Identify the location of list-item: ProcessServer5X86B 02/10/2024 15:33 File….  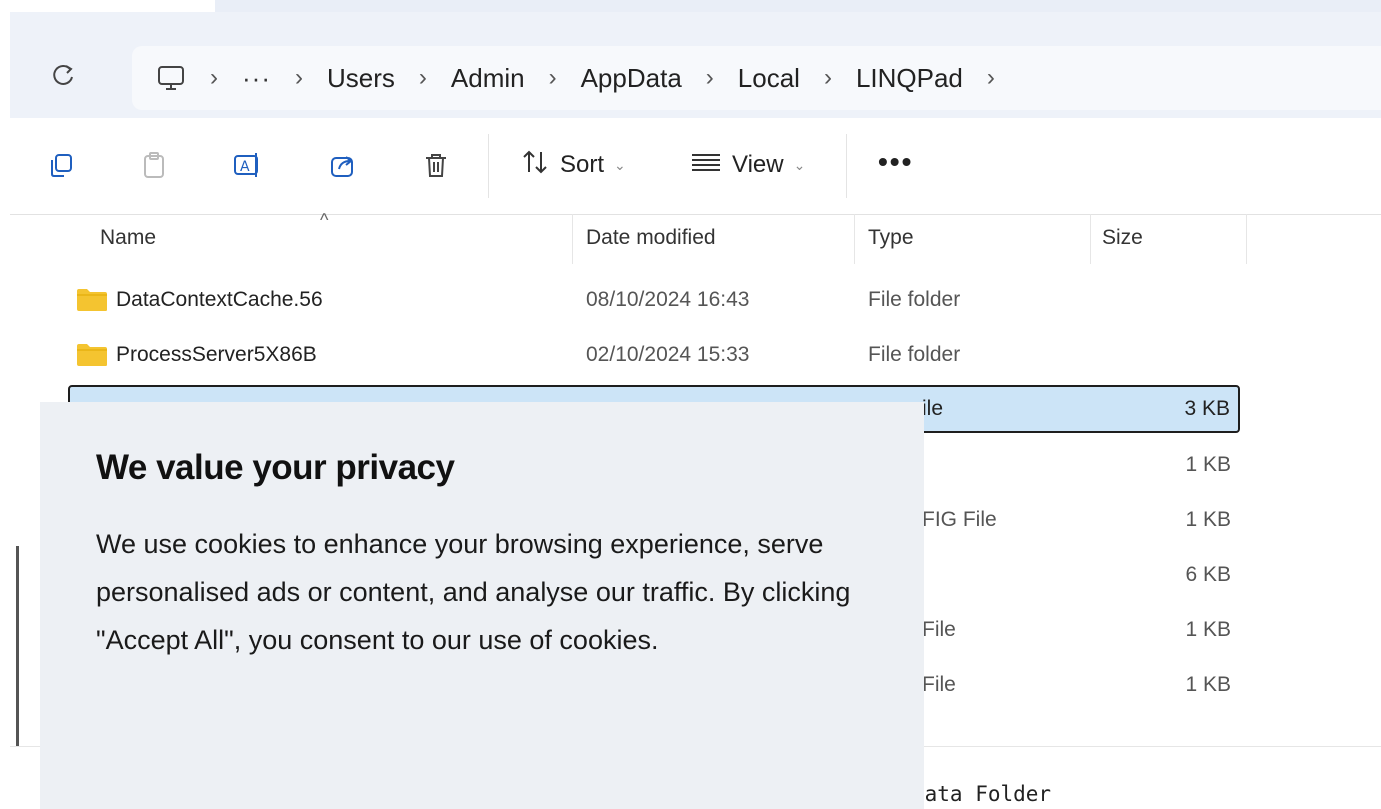
(654, 355).